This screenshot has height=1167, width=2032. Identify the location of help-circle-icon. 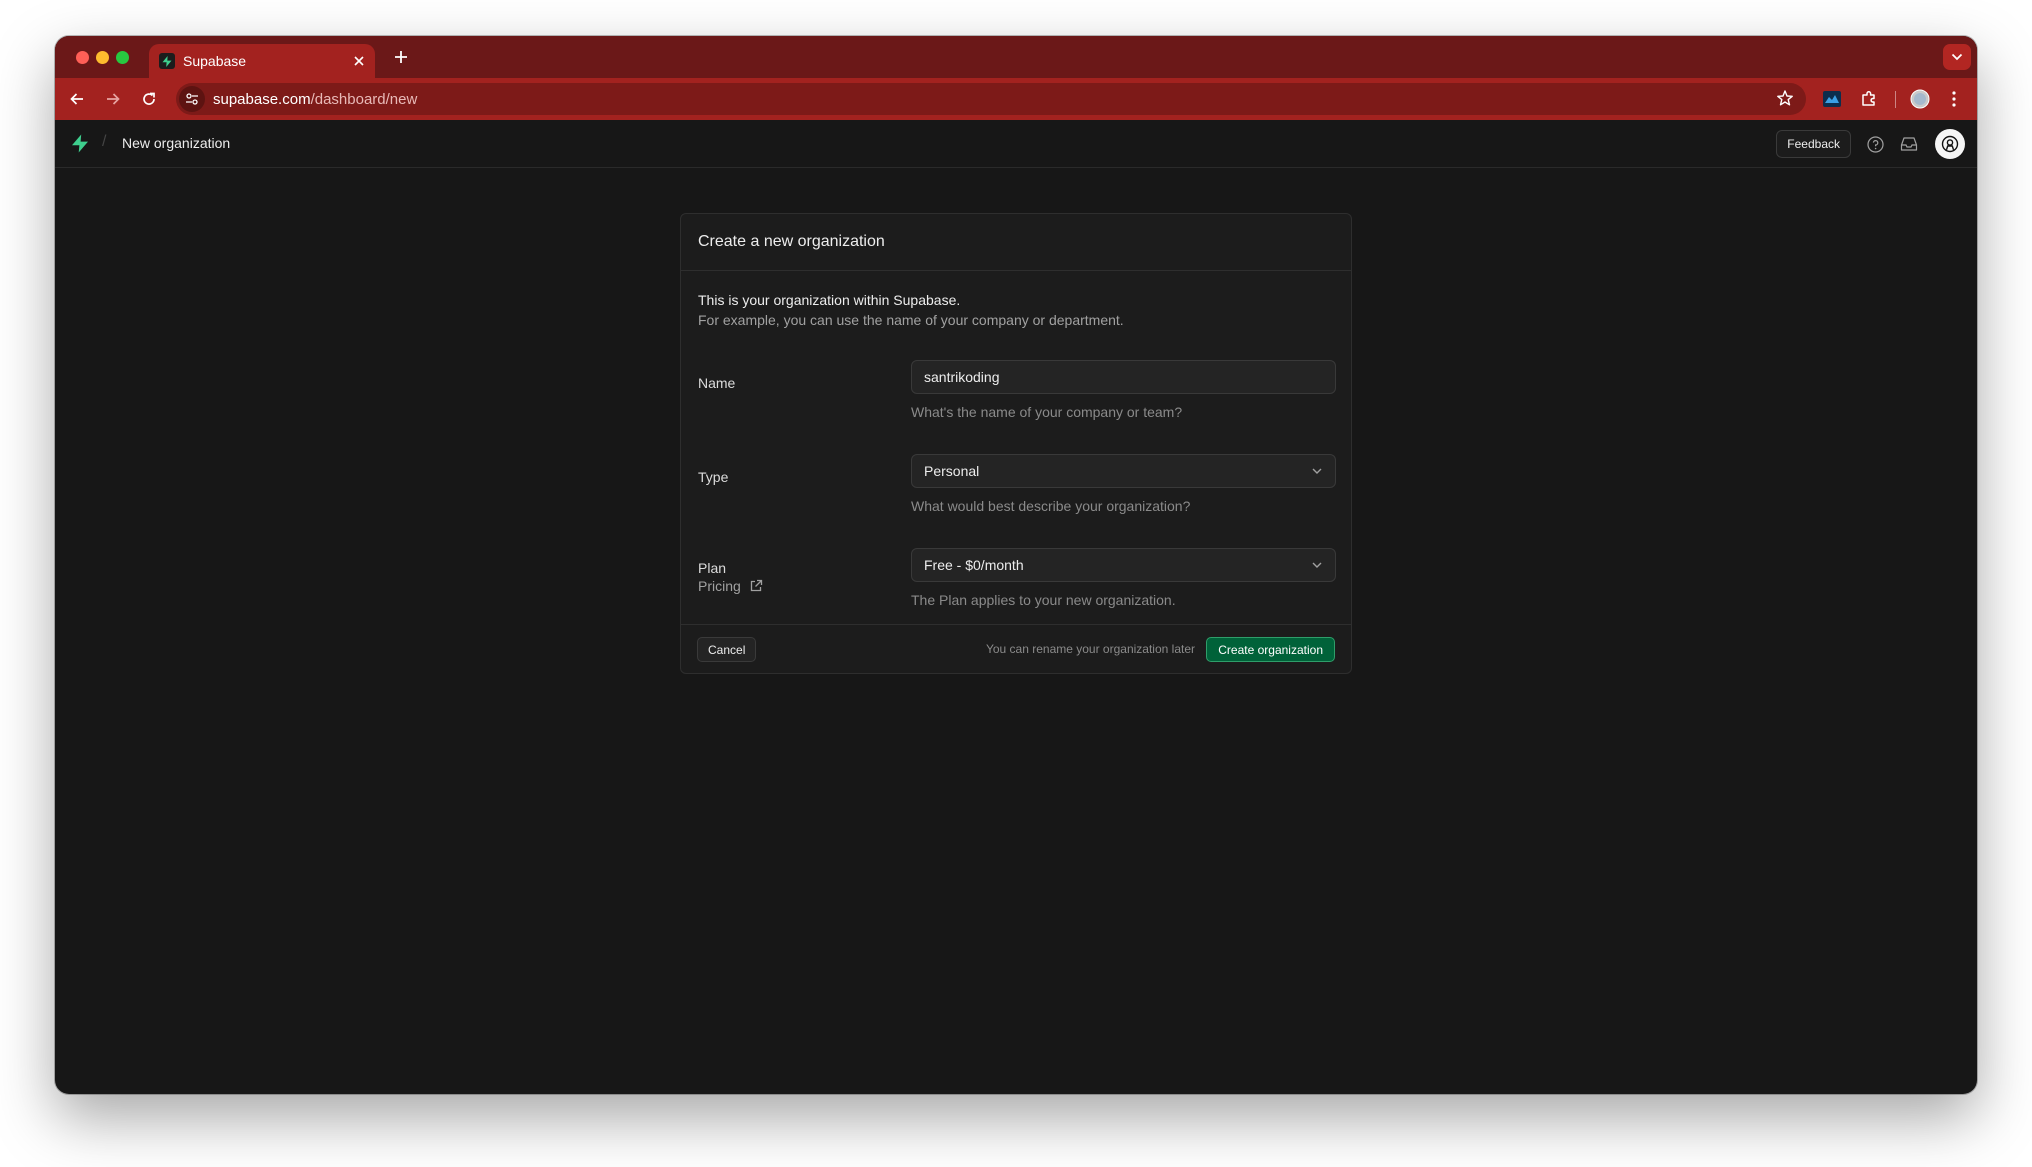
(1875, 144).